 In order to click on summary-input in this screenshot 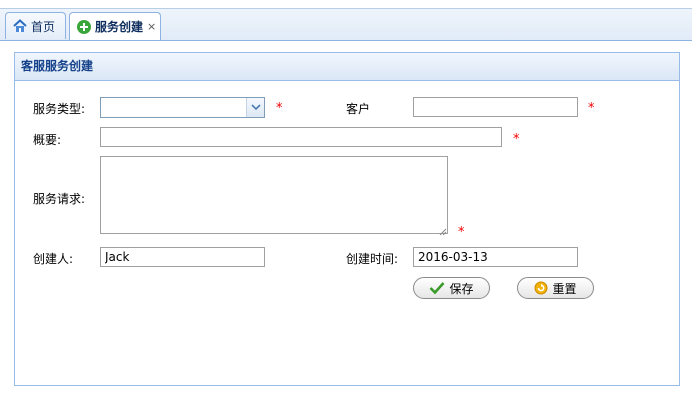, I will do `click(301, 137)`.